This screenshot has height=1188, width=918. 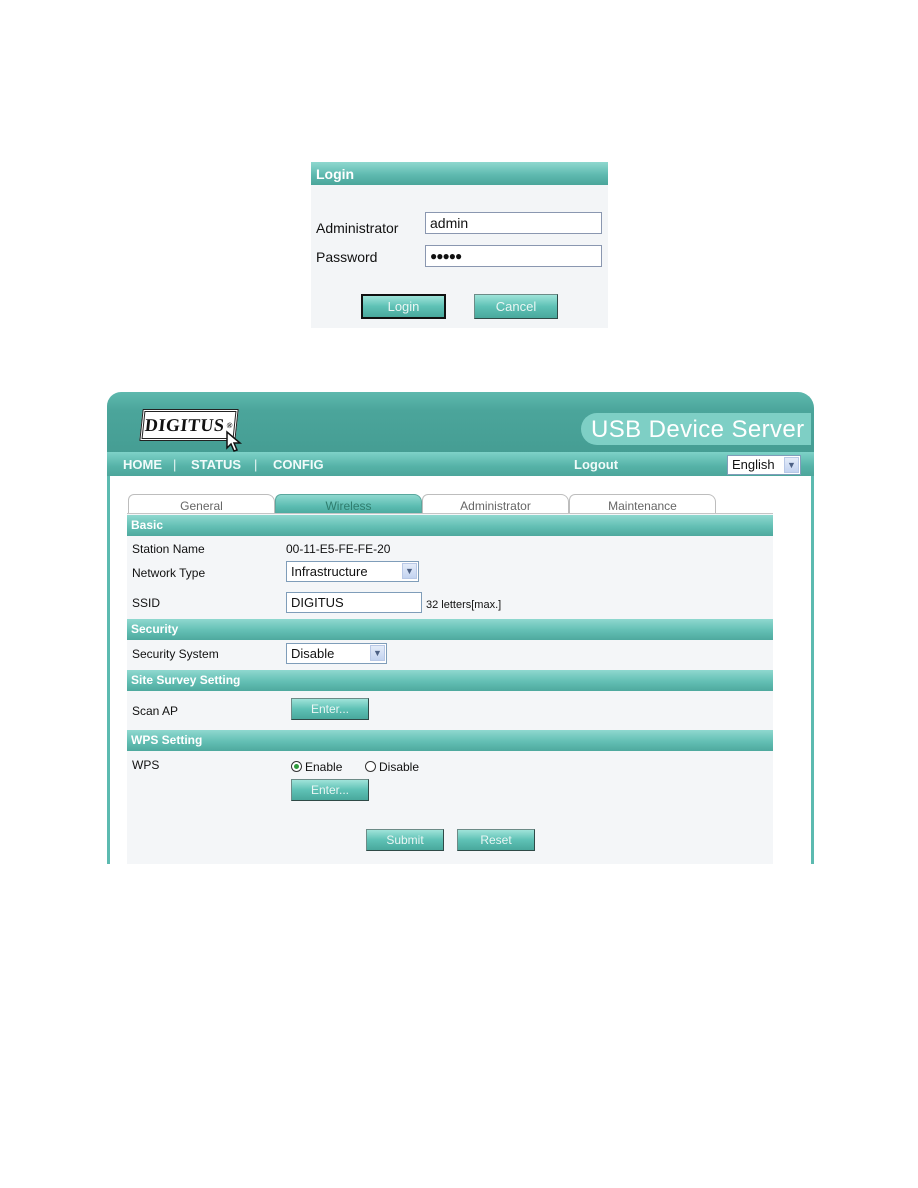 What do you see at coordinates (230, 425) in the screenshot?
I see `registered-mark: ®` at bounding box center [230, 425].